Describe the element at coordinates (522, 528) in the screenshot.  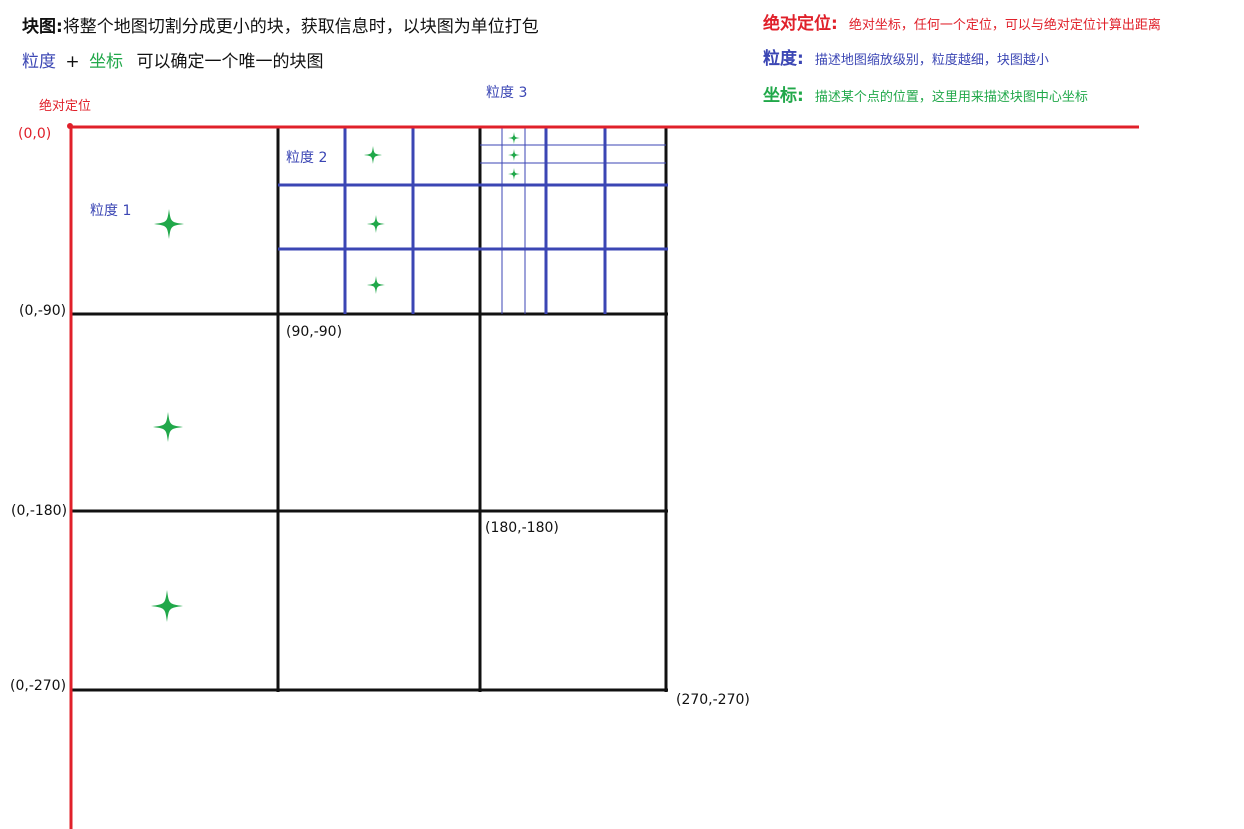
I see `coord-180-180: (180,-180)` at that location.